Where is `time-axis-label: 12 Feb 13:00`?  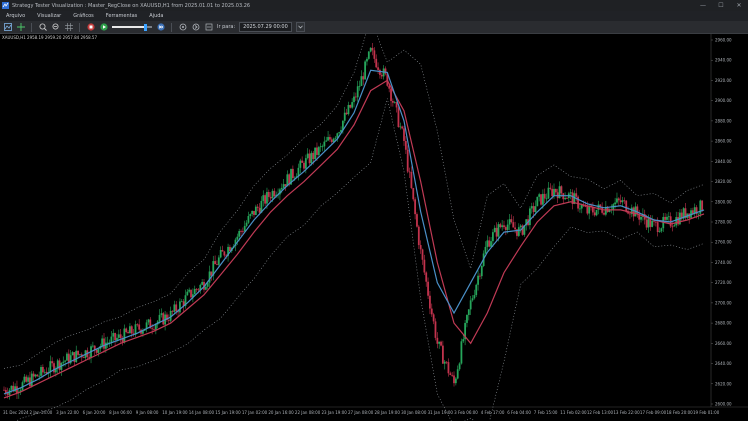 time-axis-label: 12 Feb 13:00 is located at coordinates (600, 412).